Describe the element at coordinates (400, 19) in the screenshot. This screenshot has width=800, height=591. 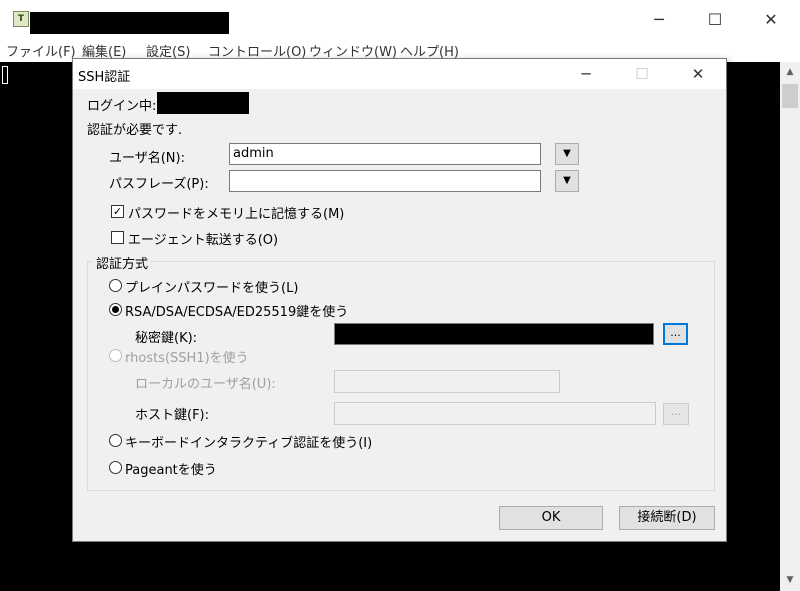
I see `window-titlebar: T ─ ☐ ✕` at that location.